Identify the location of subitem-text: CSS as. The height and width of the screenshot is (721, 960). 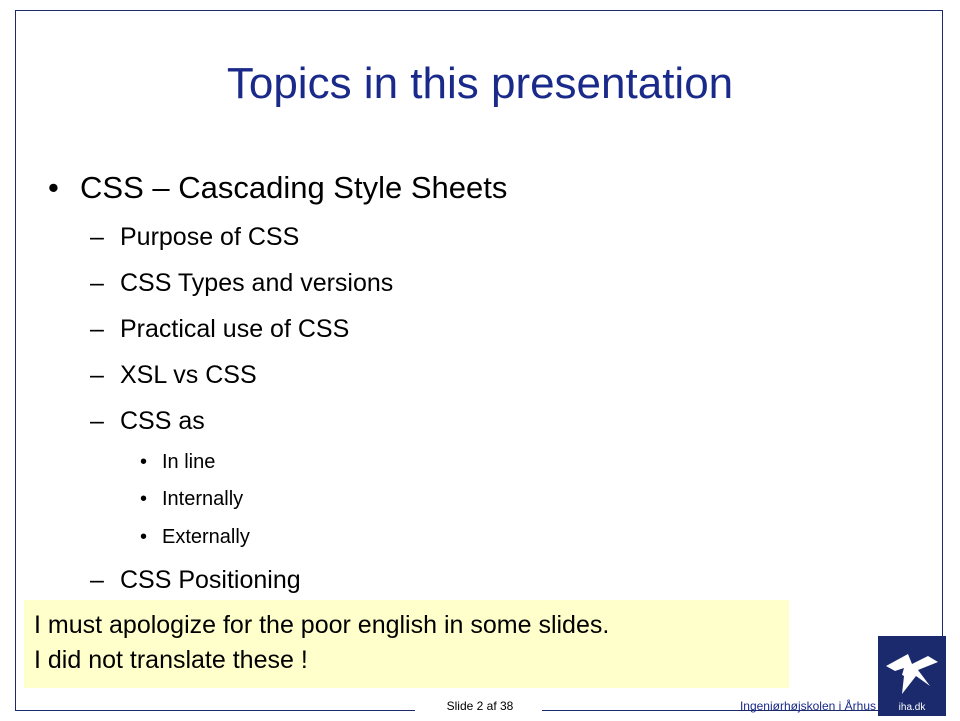
(162, 421).